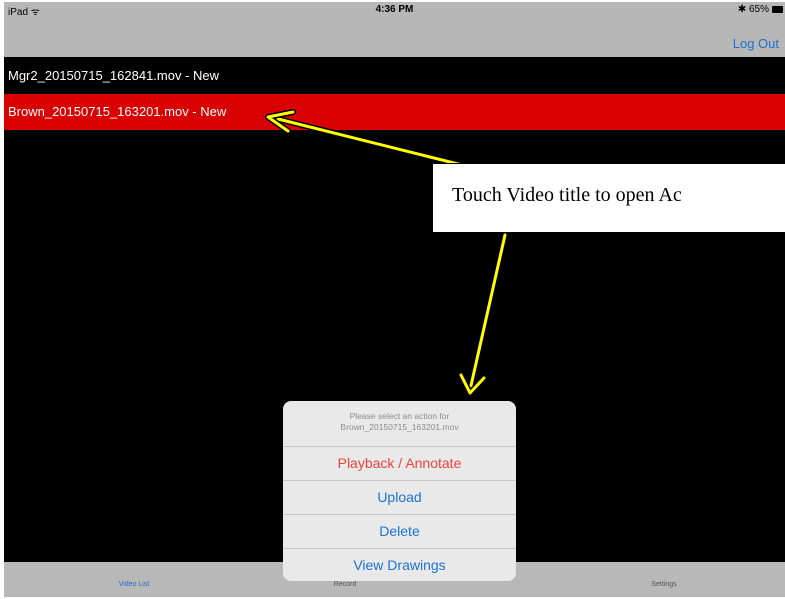 Image resolution: width=785 pixels, height=599 pixels. I want to click on arrow-to-sheet-line-fill, so click(487, 312).